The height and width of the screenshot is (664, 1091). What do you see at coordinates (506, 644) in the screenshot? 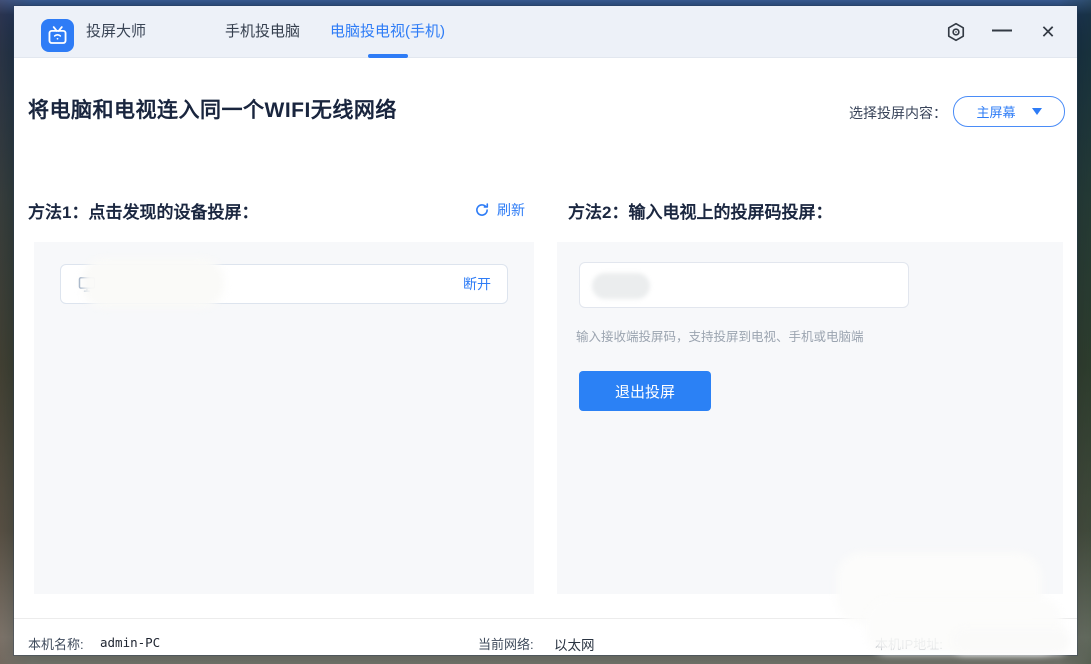
I see `network-label: 当前网络:` at bounding box center [506, 644].